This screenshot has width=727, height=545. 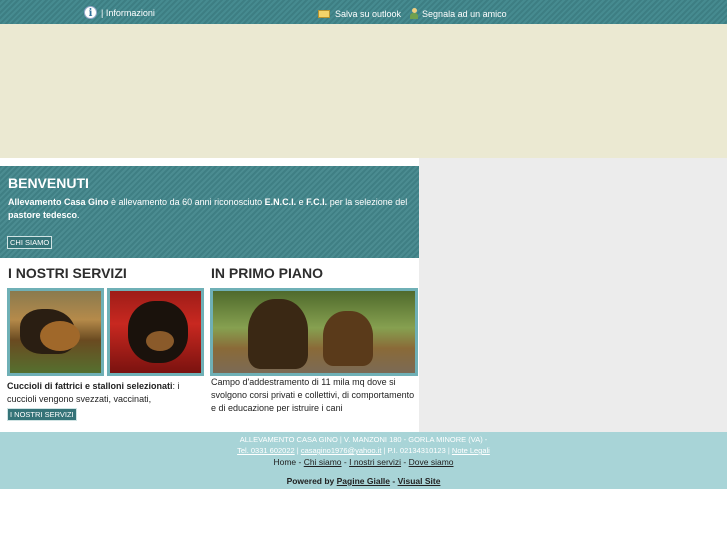 I want to click on services-title: I NOSTRI SERVIZI, so click(x=67, y=273).